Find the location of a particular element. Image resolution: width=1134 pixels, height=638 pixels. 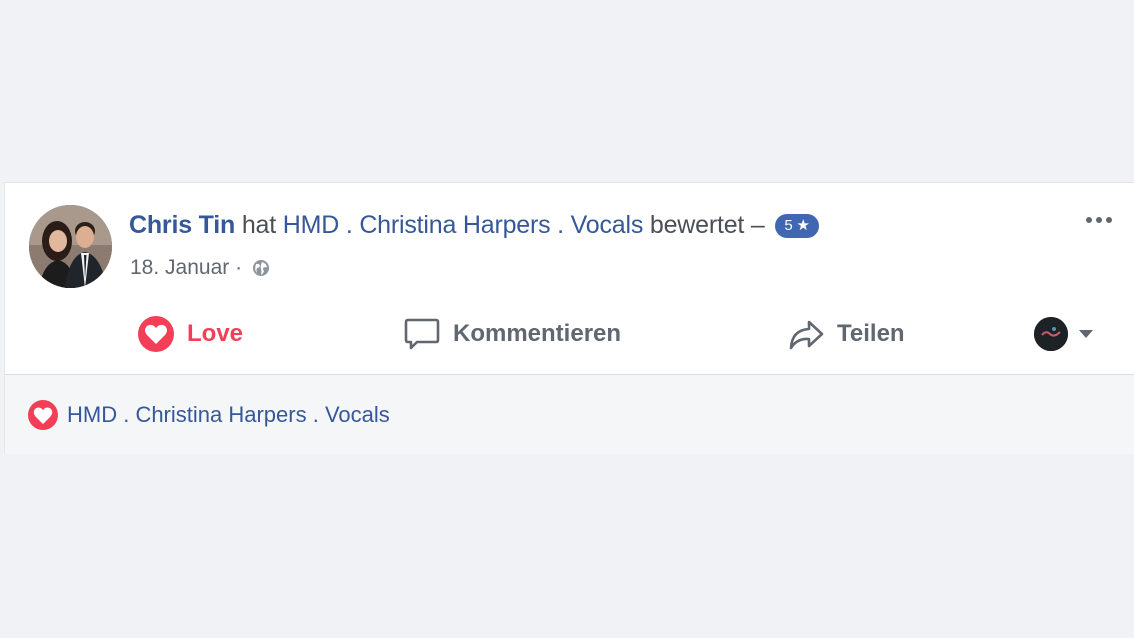

reactor-name: HMD . Christina Harpers . Vocals is located at coordinates (228, 415).